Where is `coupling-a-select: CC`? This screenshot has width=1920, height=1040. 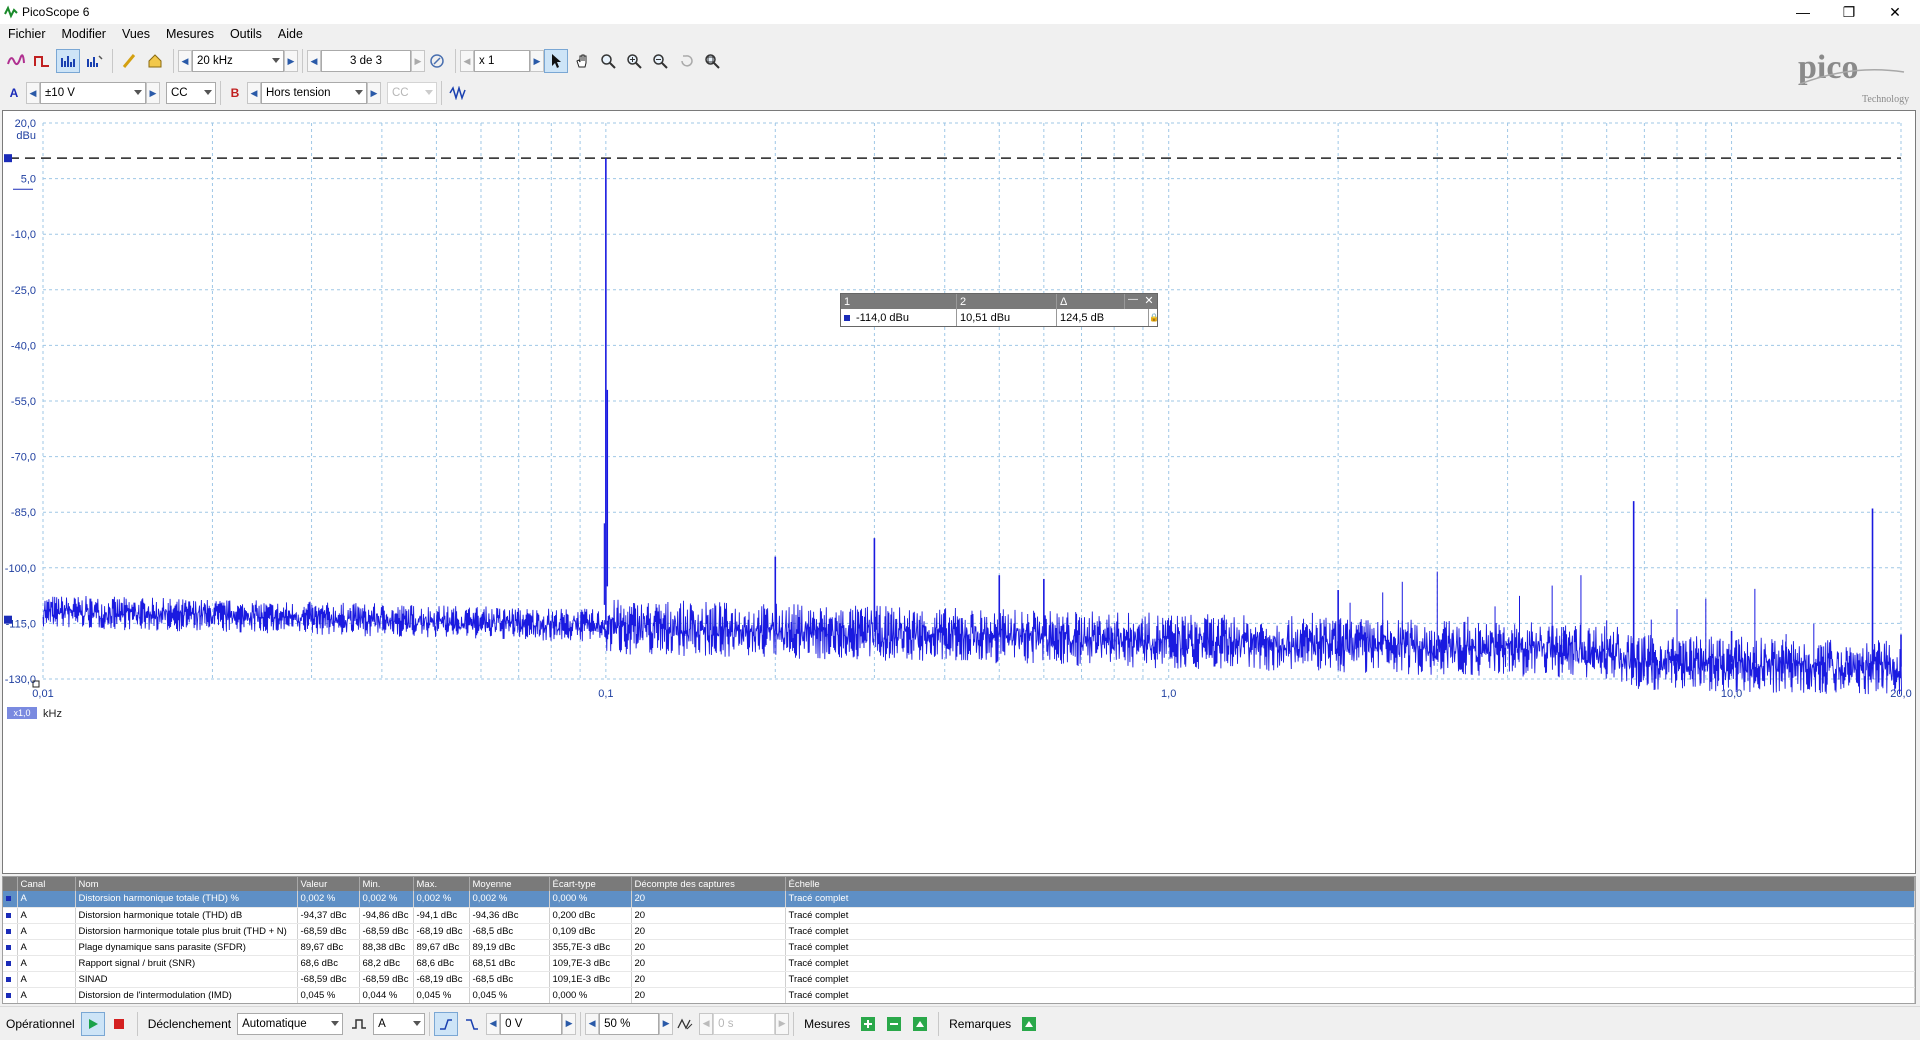 coupling-a-select: CC is located at coordinates (191, 93).